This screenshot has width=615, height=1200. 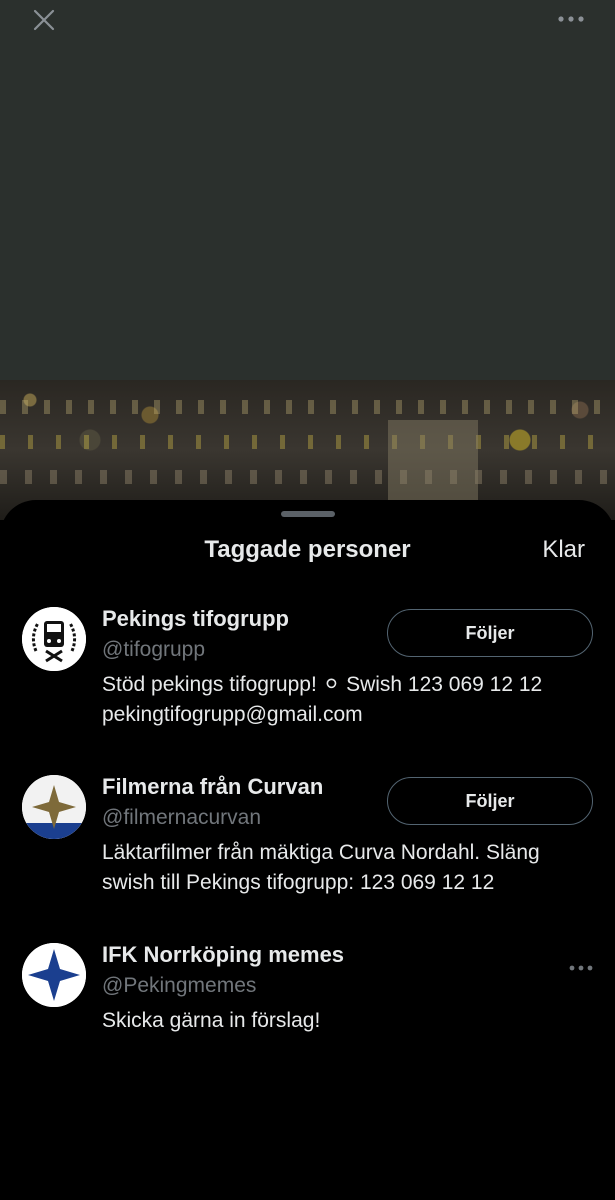 I want to click on curvan-logo-icon, so click(x=54, y=807).